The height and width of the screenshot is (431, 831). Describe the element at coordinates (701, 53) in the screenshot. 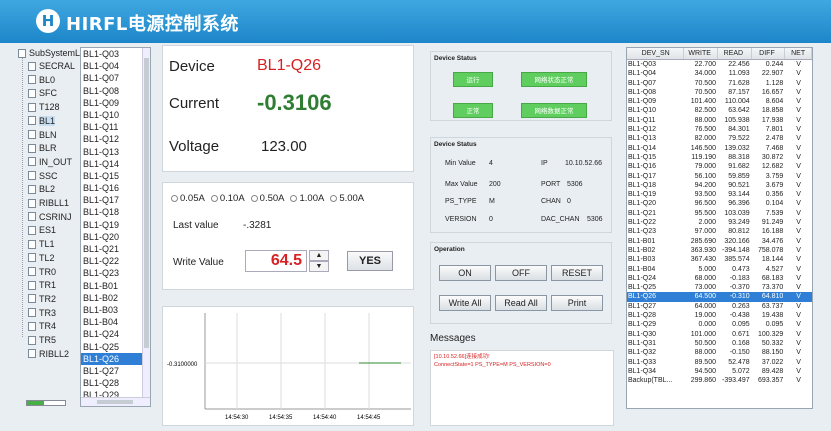

I see `column-header: WRITE` at that location.